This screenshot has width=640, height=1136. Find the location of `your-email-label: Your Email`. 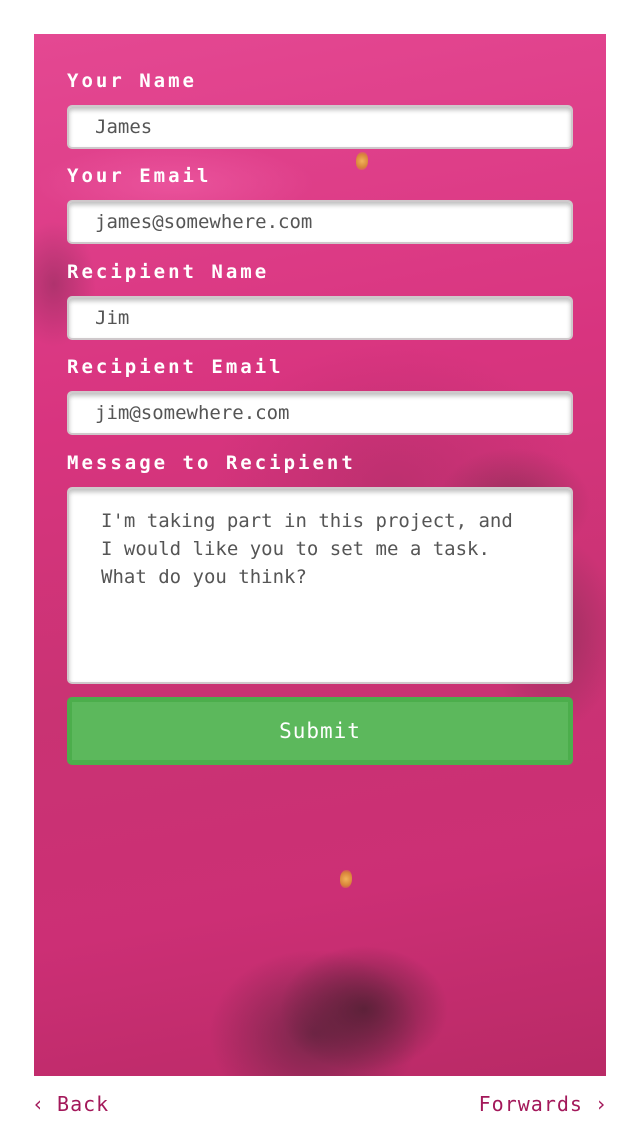

your-email-label: Your Email is located at coordinates (139, 176).